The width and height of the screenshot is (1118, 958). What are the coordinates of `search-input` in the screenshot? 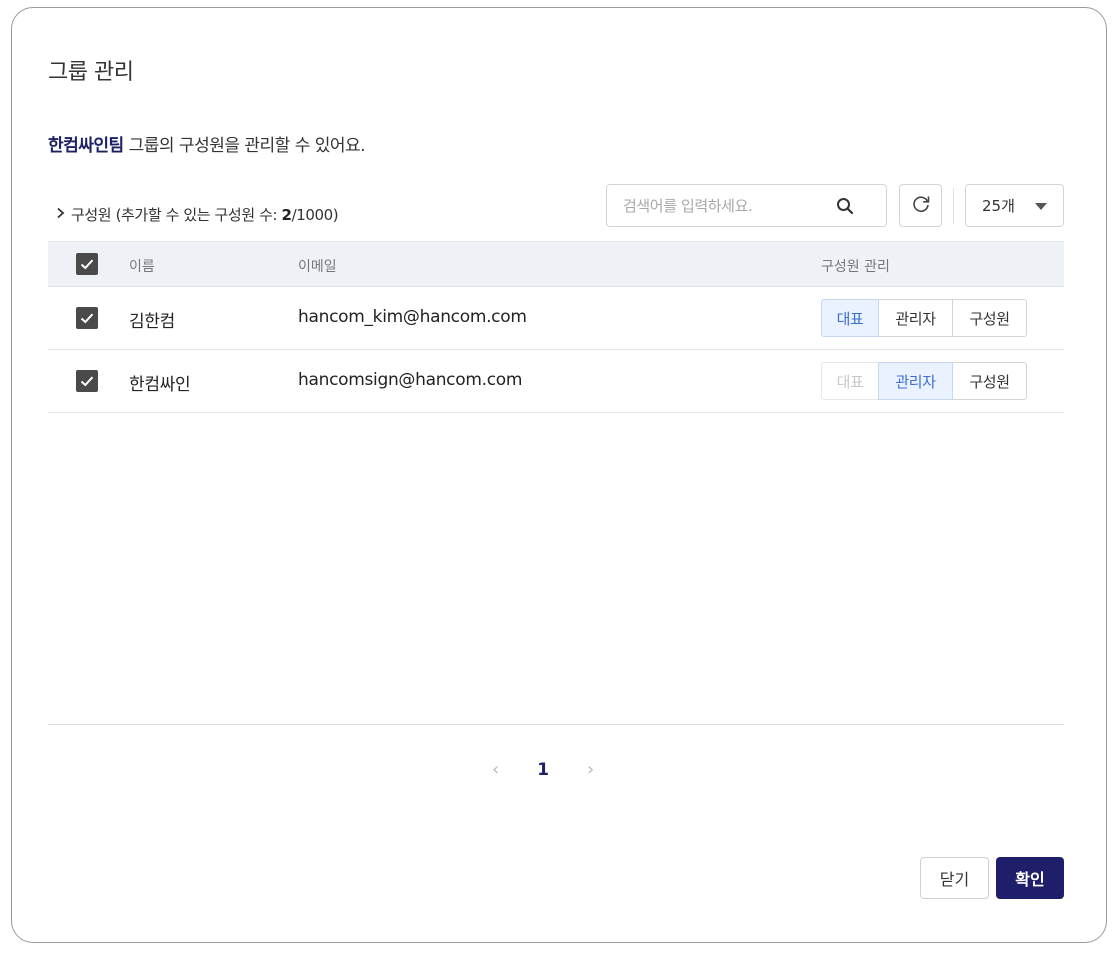 It's located at (723, 206).